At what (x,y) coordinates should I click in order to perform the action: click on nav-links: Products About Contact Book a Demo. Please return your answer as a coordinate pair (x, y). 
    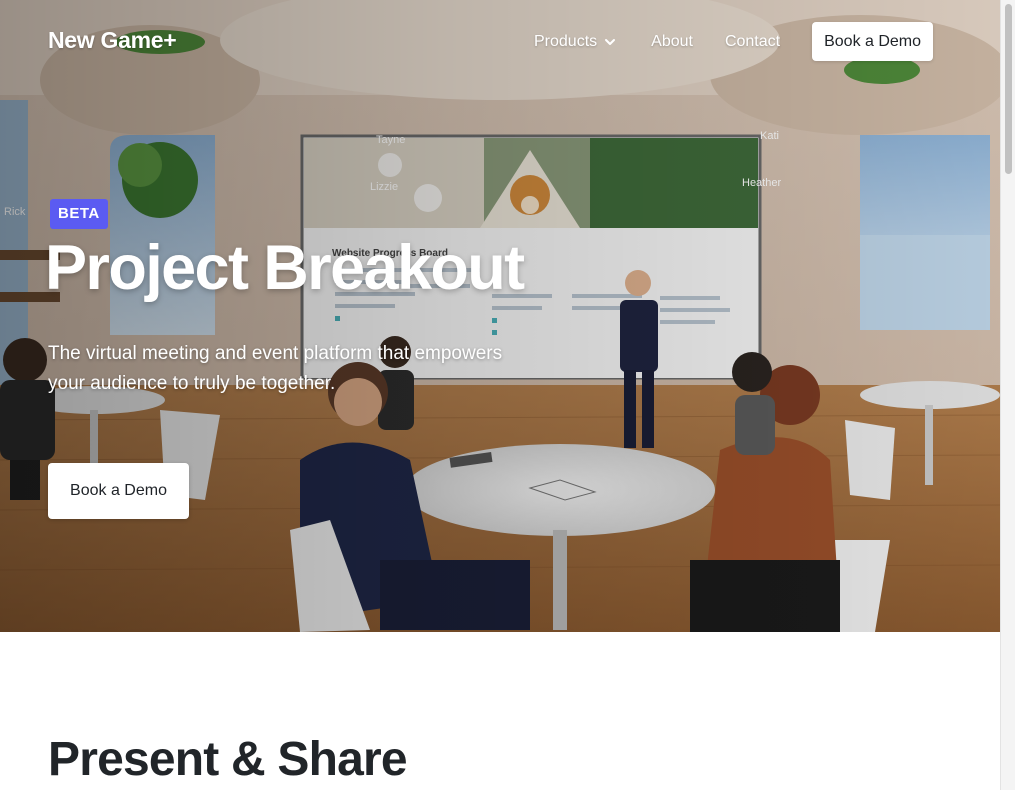
    Looking at the image, I should click on (734, 41).